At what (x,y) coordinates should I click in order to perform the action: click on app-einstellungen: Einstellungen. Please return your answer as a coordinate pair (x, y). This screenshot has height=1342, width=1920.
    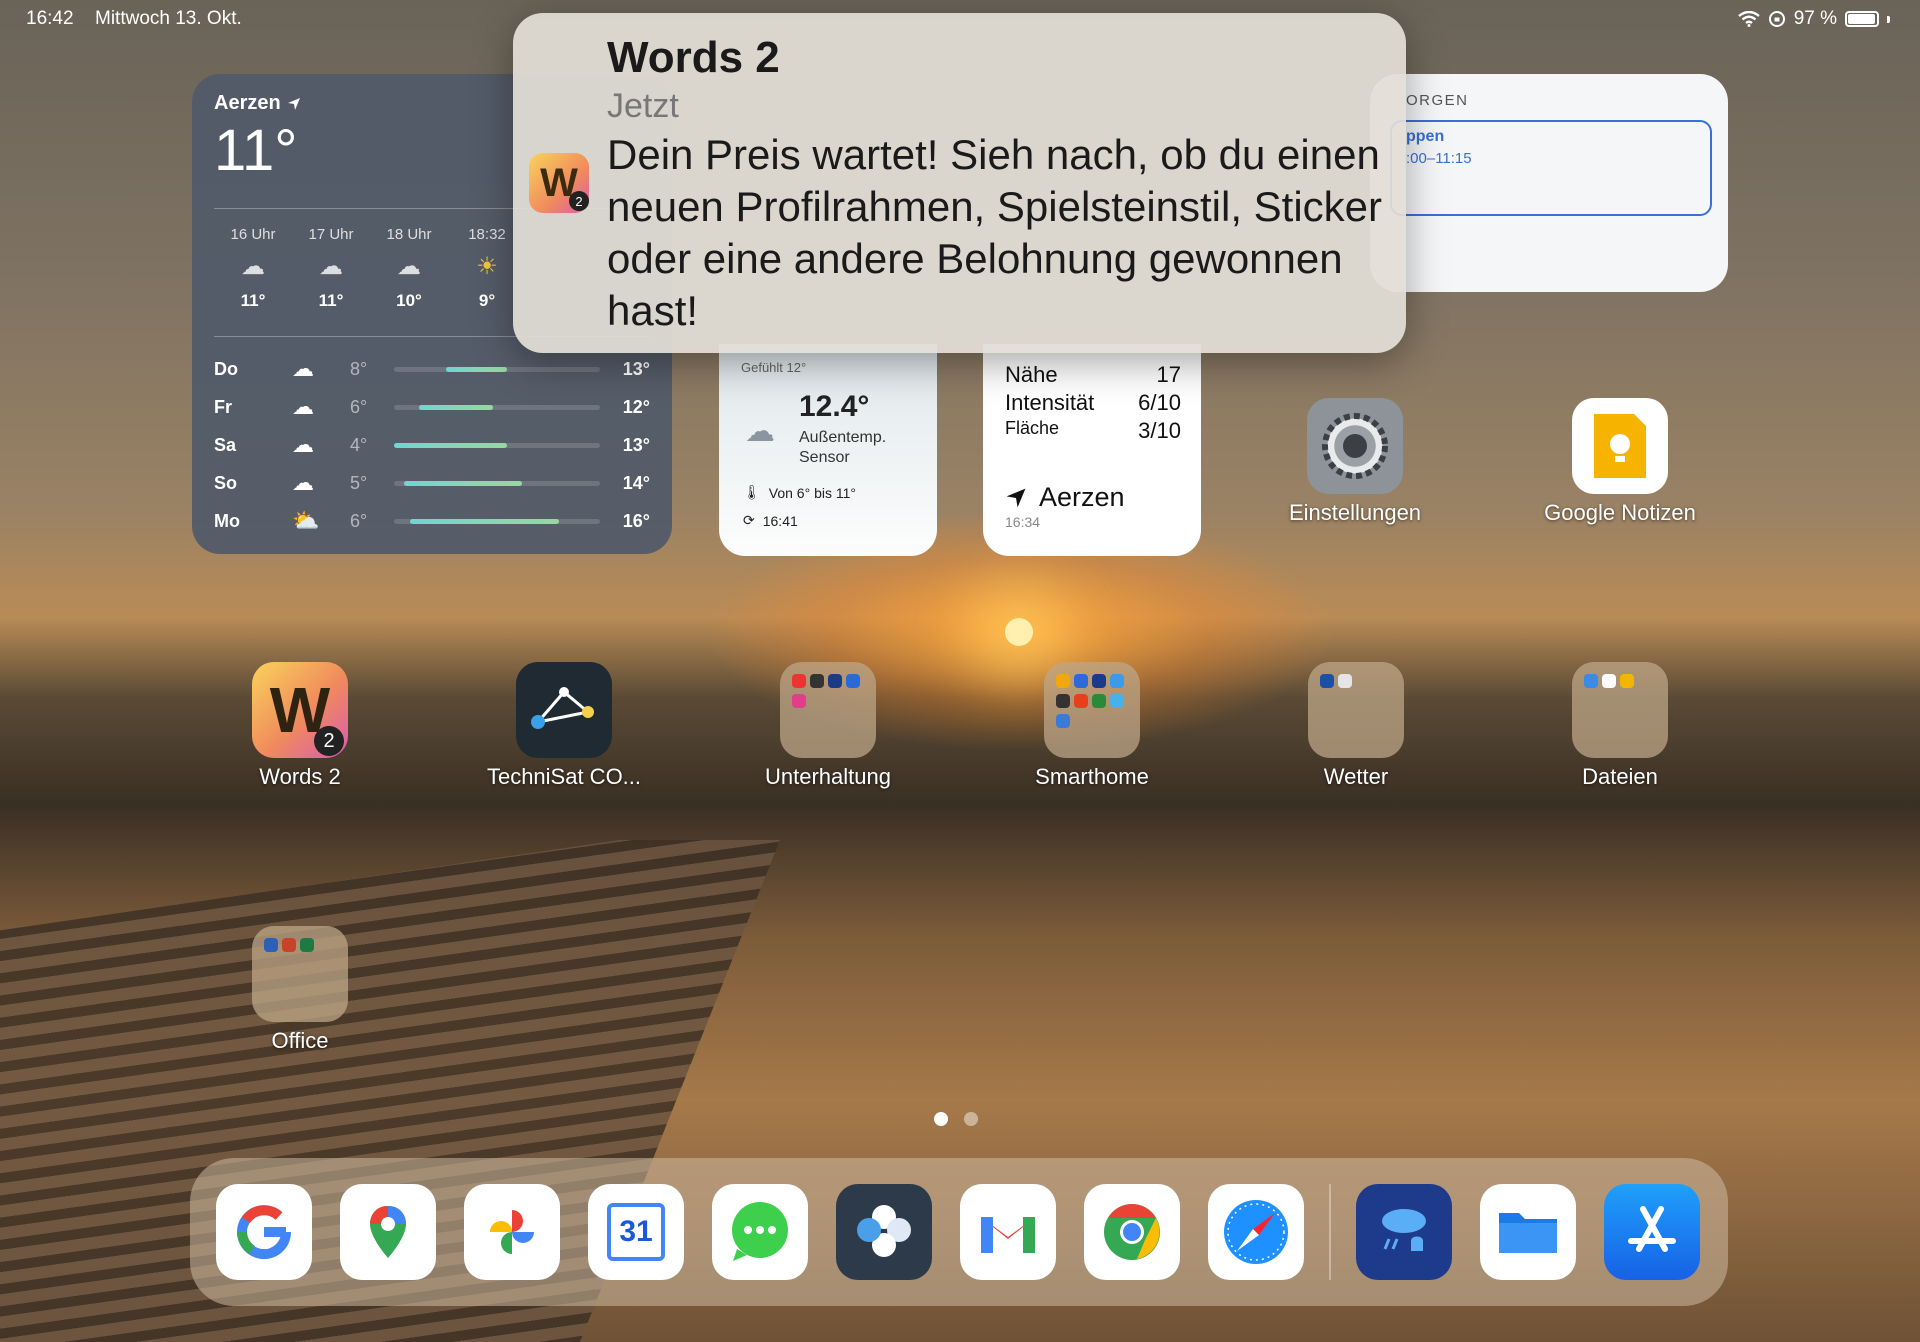
    Looking at the image, I should click on (1355, 462).